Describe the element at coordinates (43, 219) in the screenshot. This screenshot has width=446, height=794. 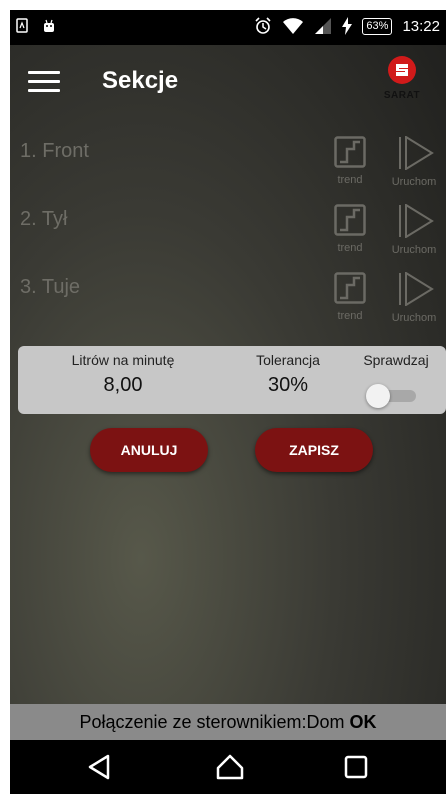
I see `section-label: 2. Tył` at that location.